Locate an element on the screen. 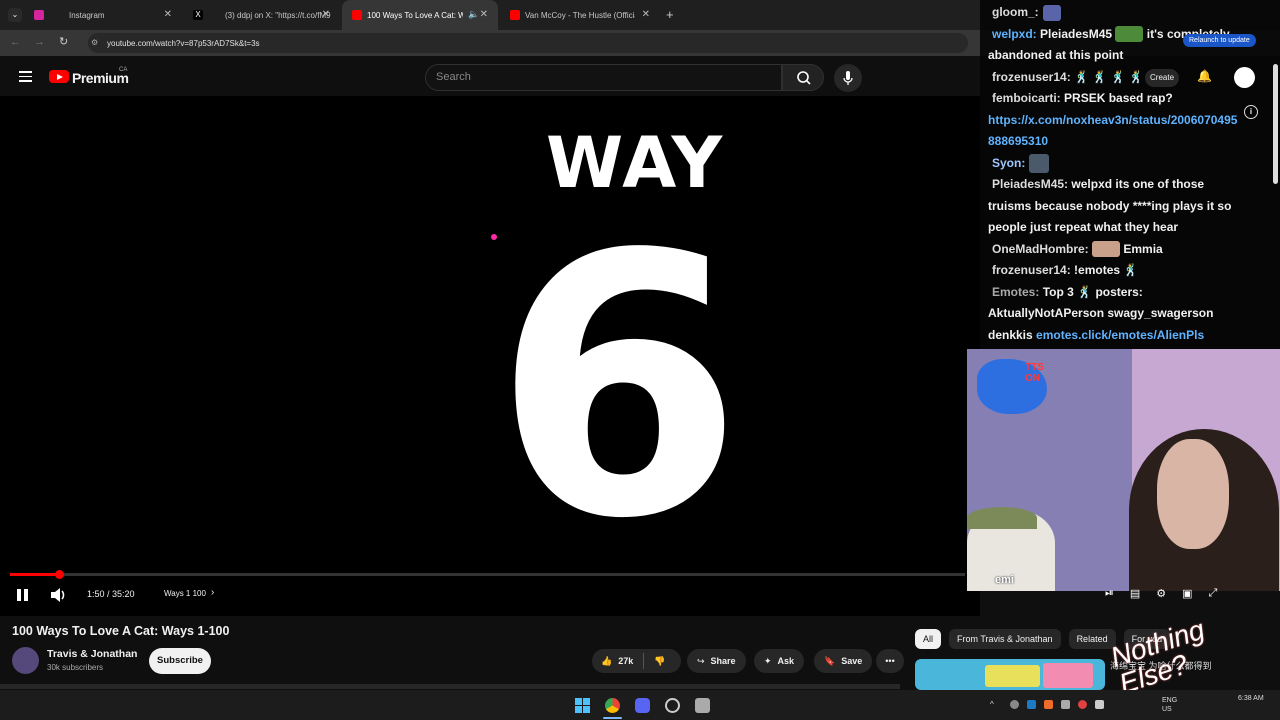 The width and height of the screenshot is (1280, 720). captions-icon: ▤ is located at coordinates (1135, 593).